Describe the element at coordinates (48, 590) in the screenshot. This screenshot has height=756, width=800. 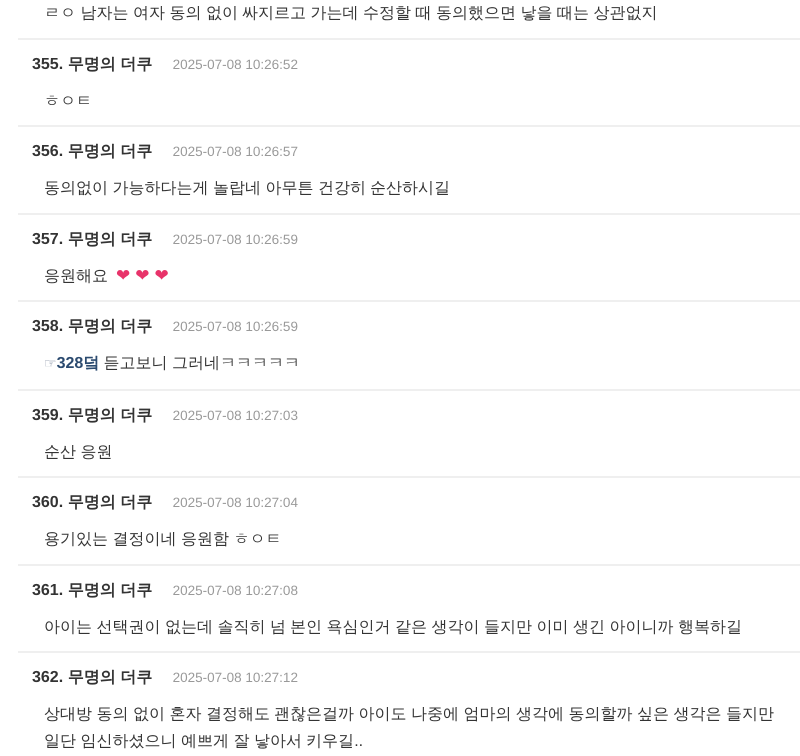
I see `comment-number: 361.` at that location.